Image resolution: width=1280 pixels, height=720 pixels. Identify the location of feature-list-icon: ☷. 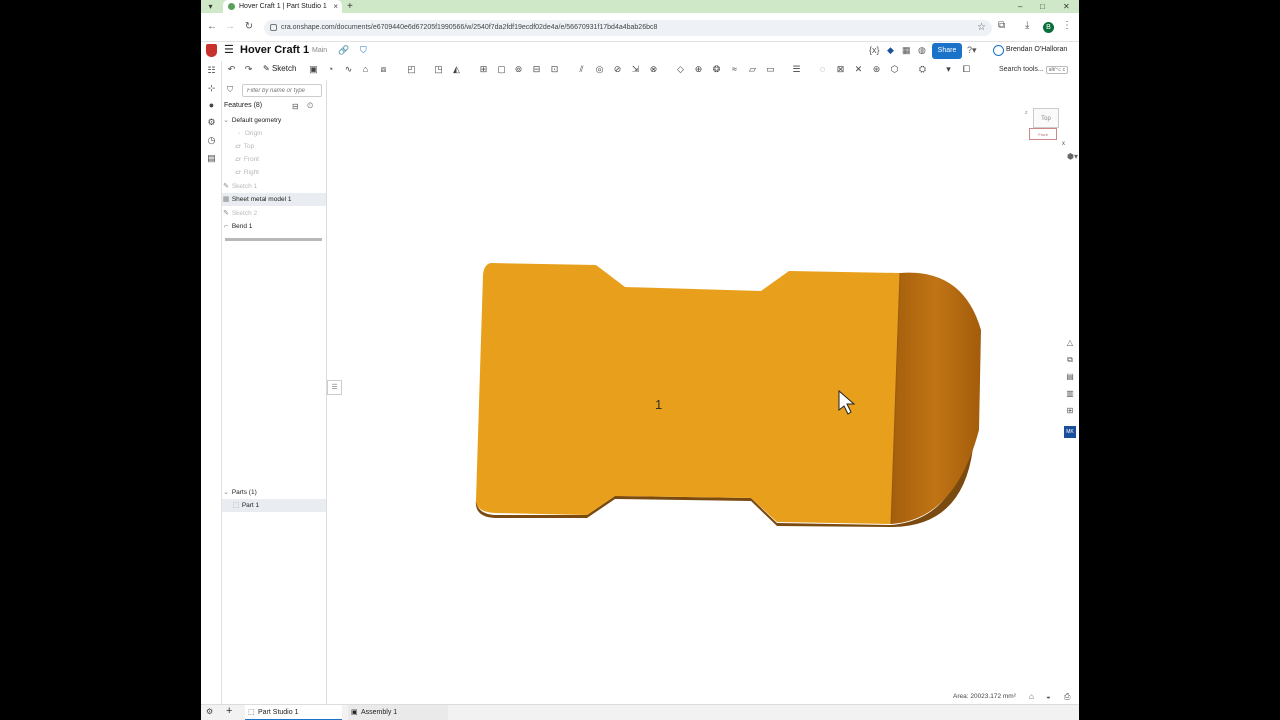
(211, 70).